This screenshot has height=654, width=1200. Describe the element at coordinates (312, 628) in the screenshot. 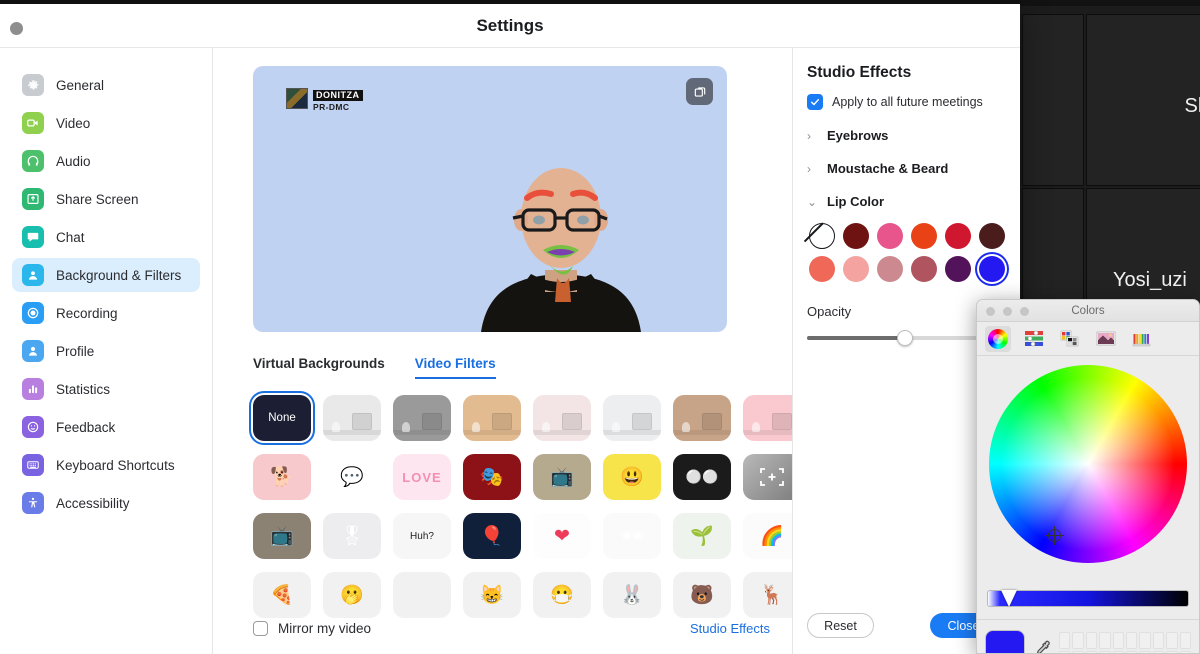

I see `mirror-my-video-checkbox: Mirror my video` at that location.